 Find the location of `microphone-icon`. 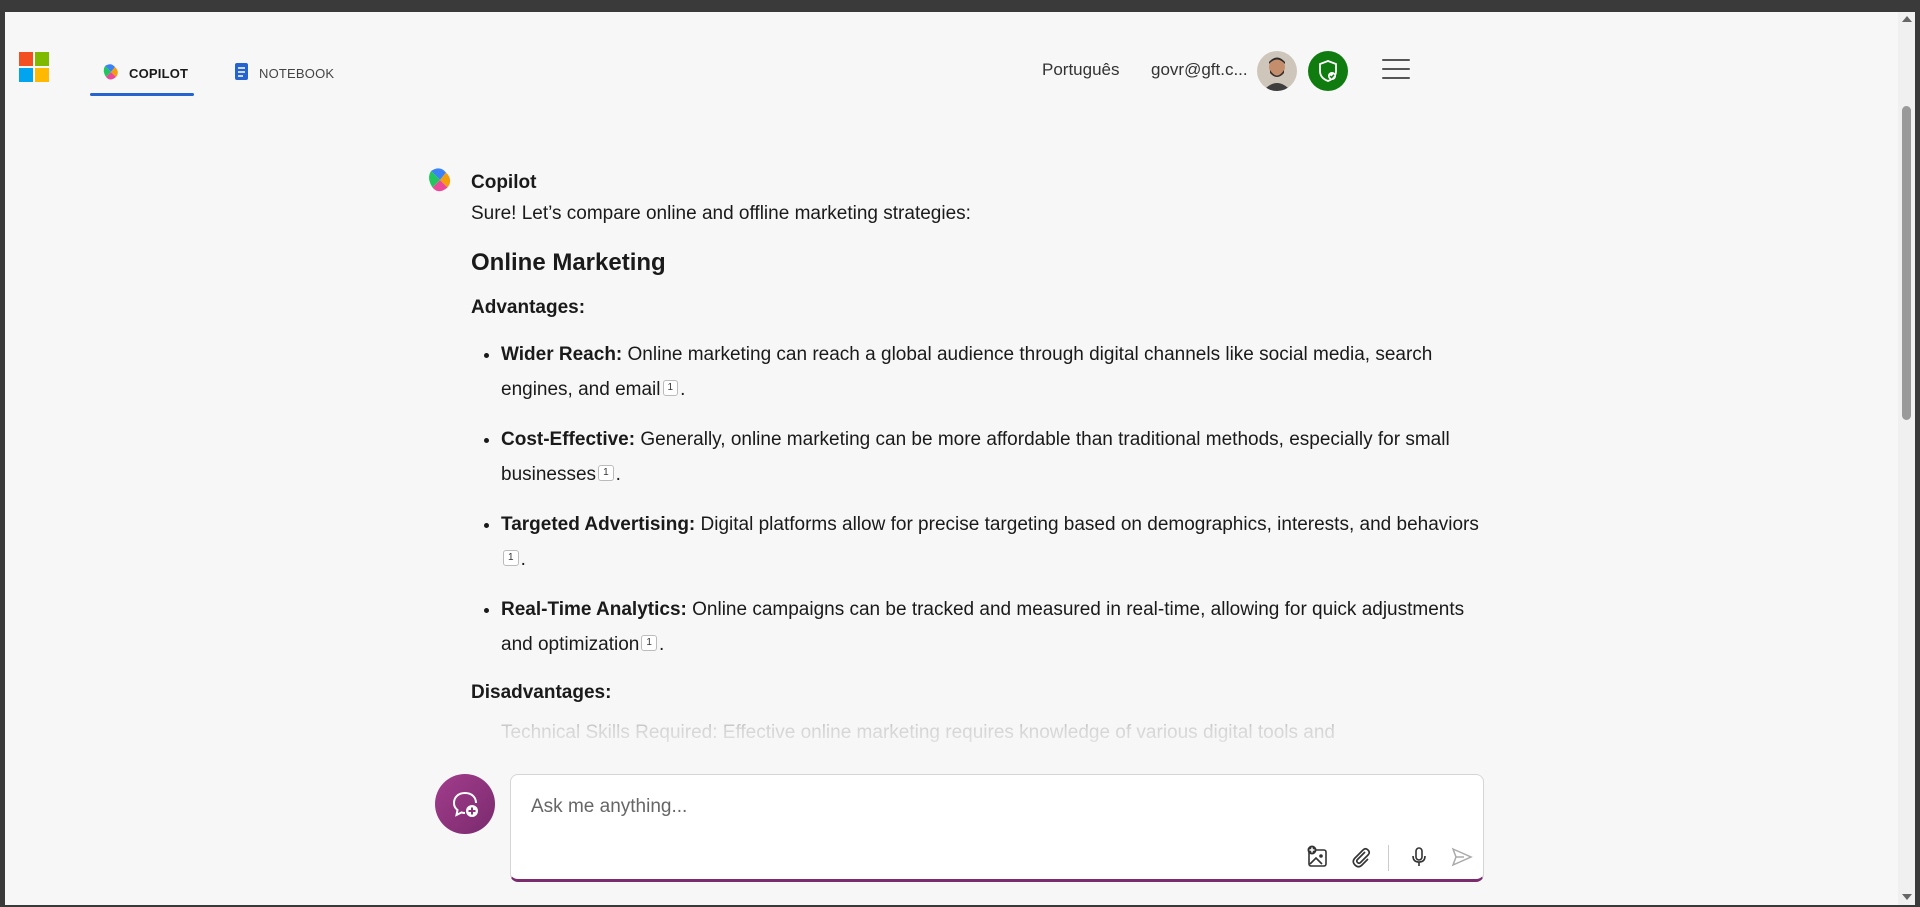

microphone-icon is located at coordinates (1419, 857).